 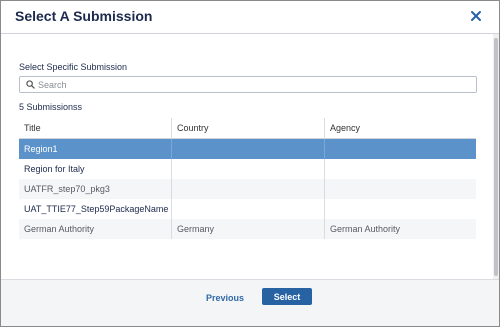 What do you see at coordinates (59, 229) in the screenshot?
I see `cell-title: German Authority` at bounding box center [59, 229].